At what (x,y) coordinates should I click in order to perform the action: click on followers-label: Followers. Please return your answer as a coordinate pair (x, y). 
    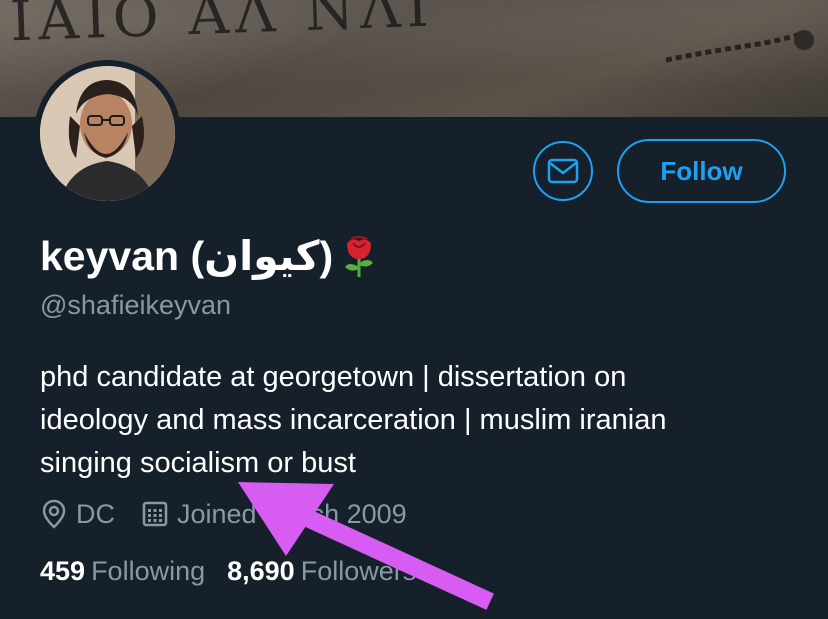
    Looking at the image, I should click on (358, 571).